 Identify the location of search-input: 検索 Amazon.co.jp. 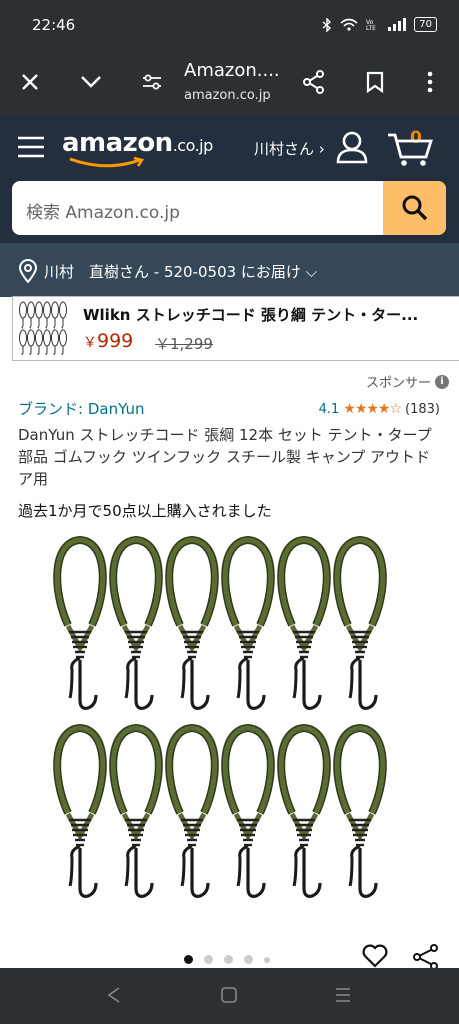
(103, 210).